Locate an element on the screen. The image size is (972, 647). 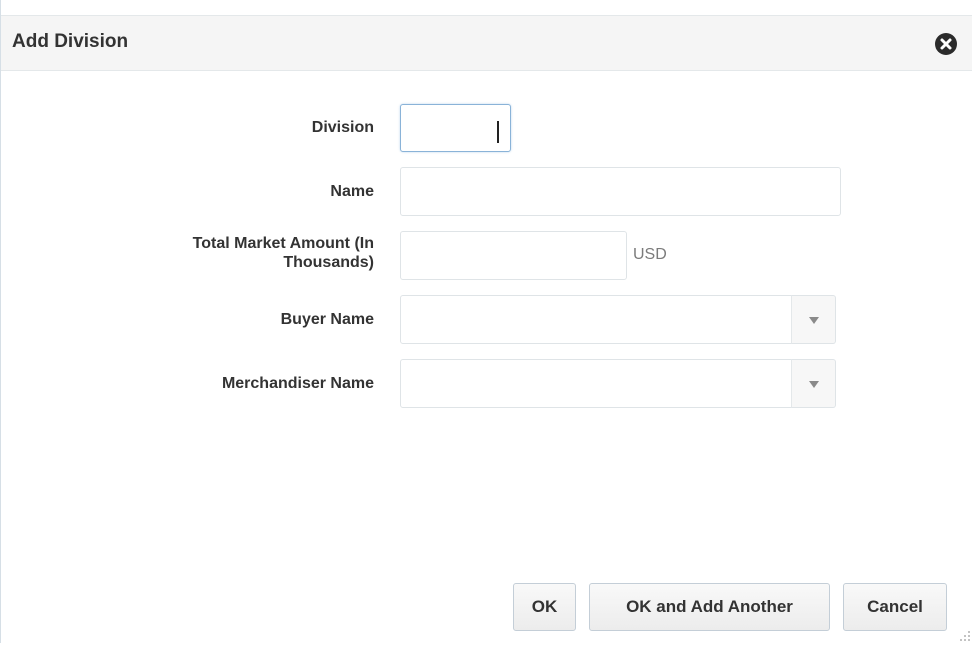
buyer-name-dropdown-button is located at coordinates (813, 319).